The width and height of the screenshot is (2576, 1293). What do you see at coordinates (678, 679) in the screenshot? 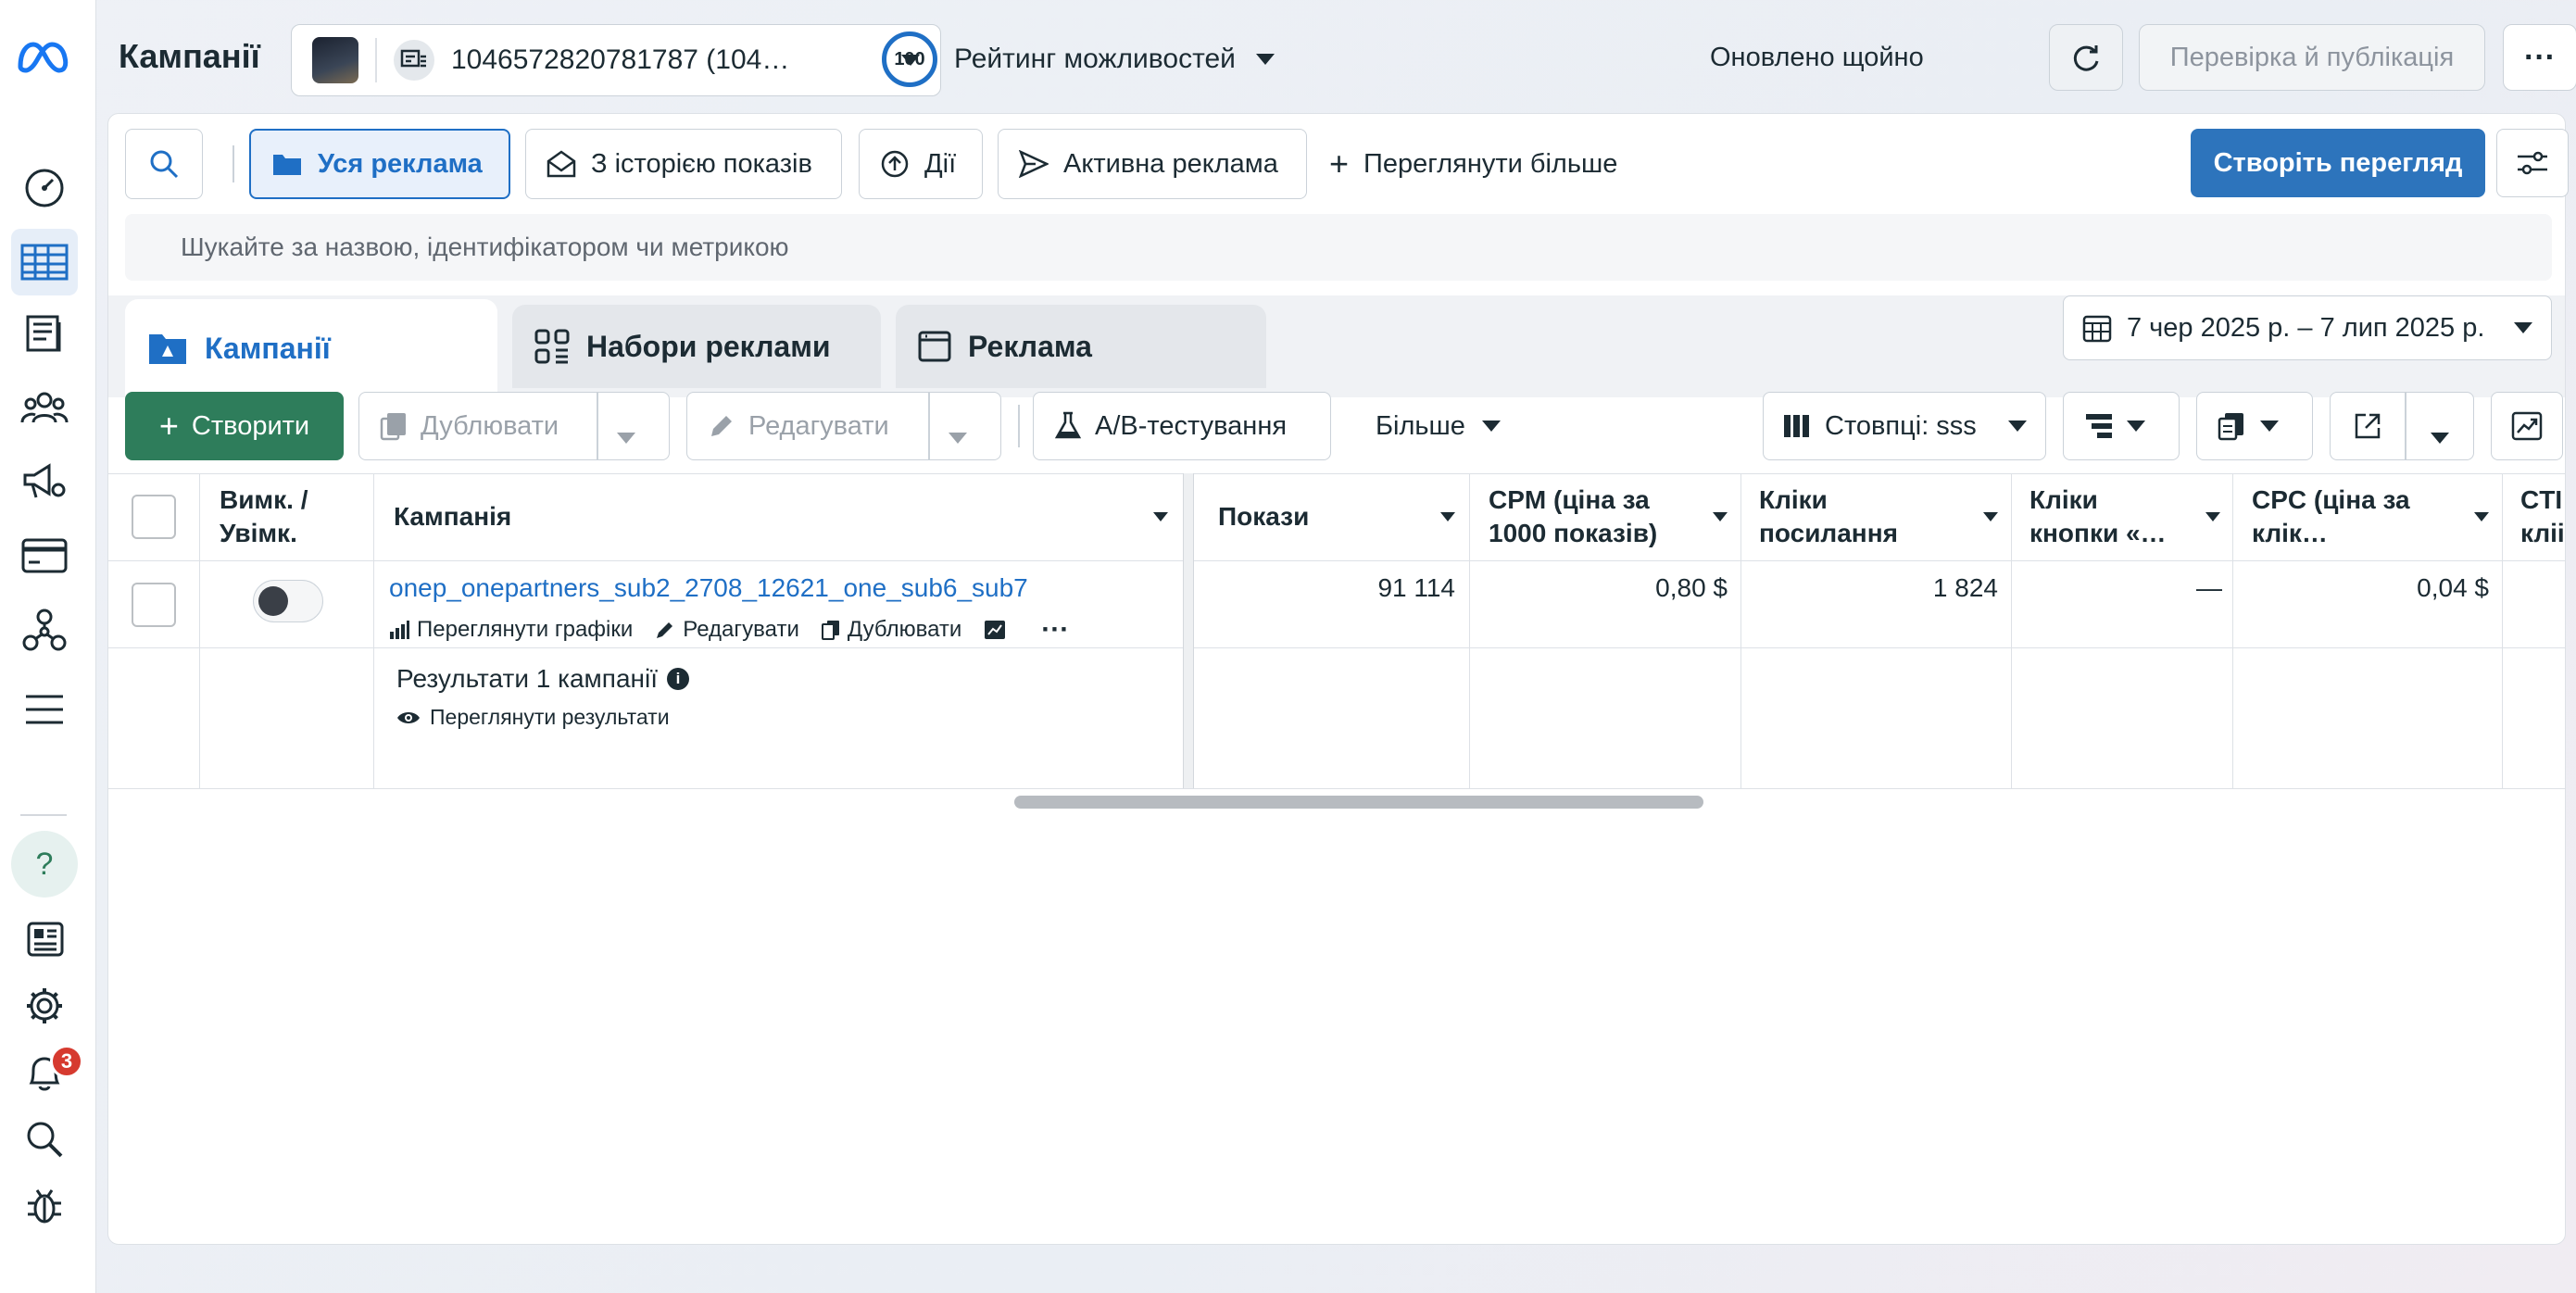
I see `info-icon: i` at bounding box center [678, 679].